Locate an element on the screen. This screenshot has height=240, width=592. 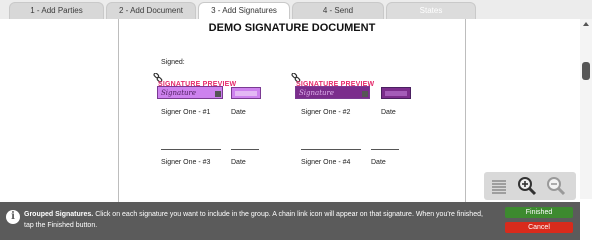
vertical-scrollbar is located at coordinates (586, 109).